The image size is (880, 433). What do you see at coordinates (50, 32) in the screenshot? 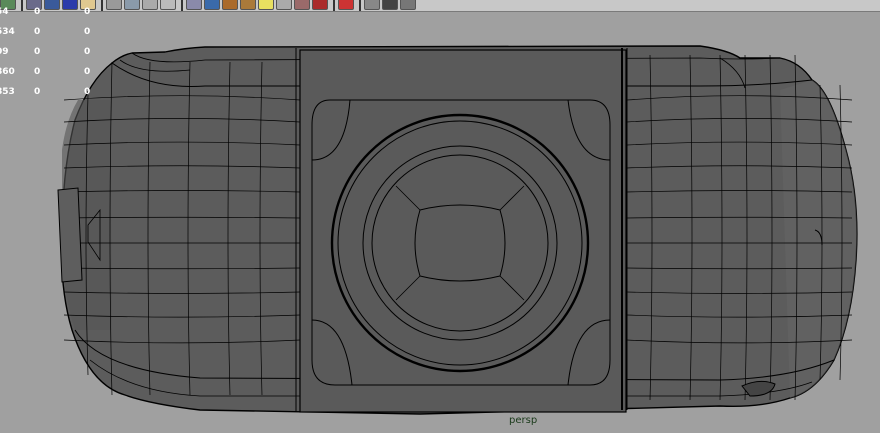
I see `hud-row: 534 0 0` at bounding box center [50, 32].